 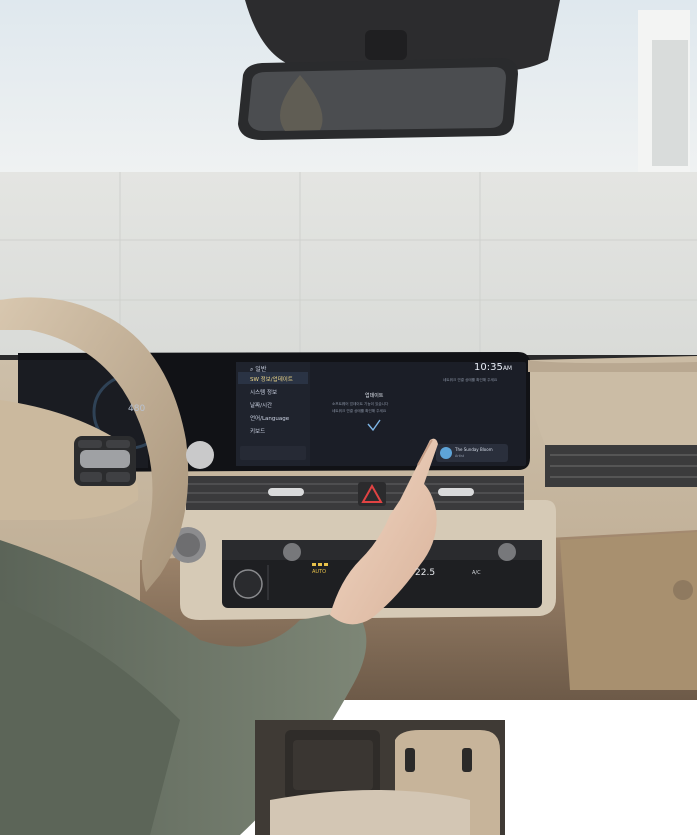 I want to click on power-button, so click(x=248, y=584).